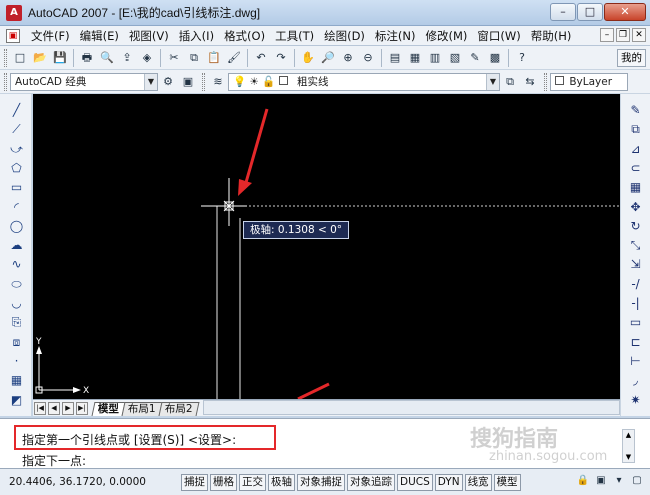  Describe the element at coordinates (16, 187) in the screenshot. I see `rectangle-icon: ▭` at that location.